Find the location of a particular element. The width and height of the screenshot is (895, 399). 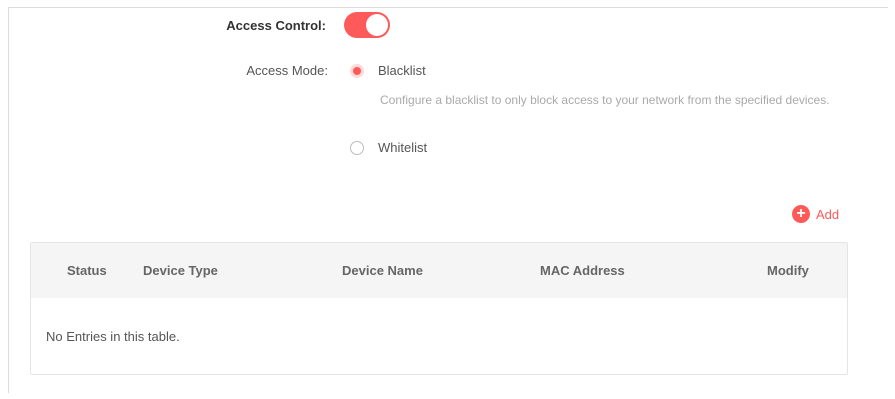

whitelist-label: Whitelist is located at coordinates (402, 147).